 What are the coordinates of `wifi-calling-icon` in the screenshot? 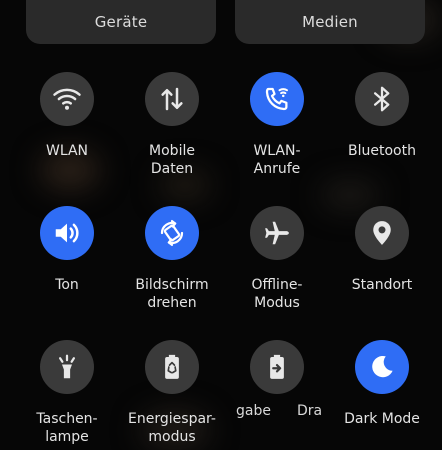 It's located at (277, 99).